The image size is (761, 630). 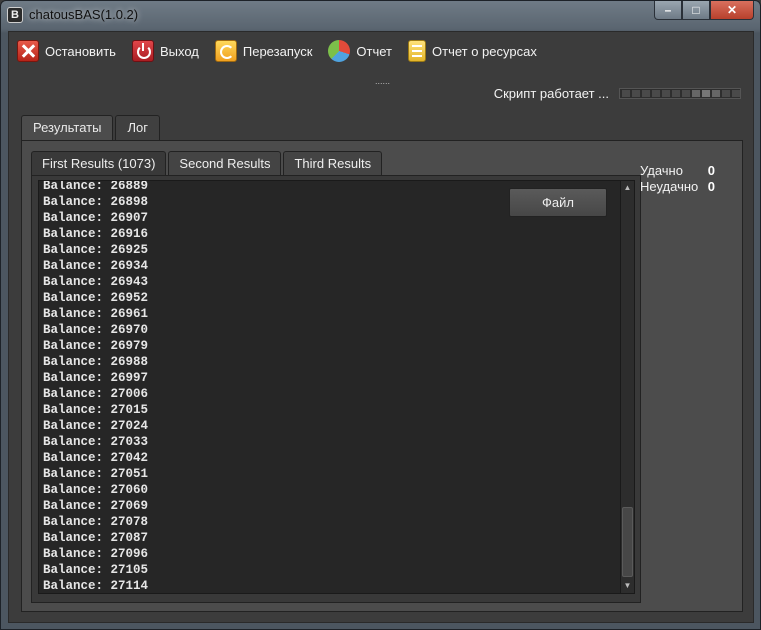 What do you see at coordinates (417, 51) in the screenshot?
I see `list-icon` at bounding box center [417, 51].